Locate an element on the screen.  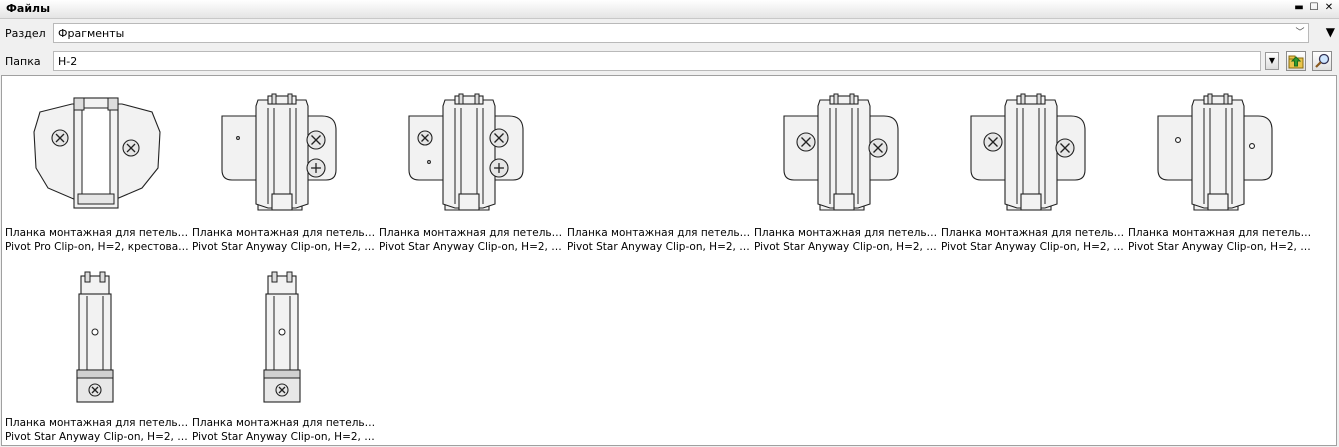
section-row: Раздел Фрагменты ﹀ ▼ is located at coordinates (669, 33).